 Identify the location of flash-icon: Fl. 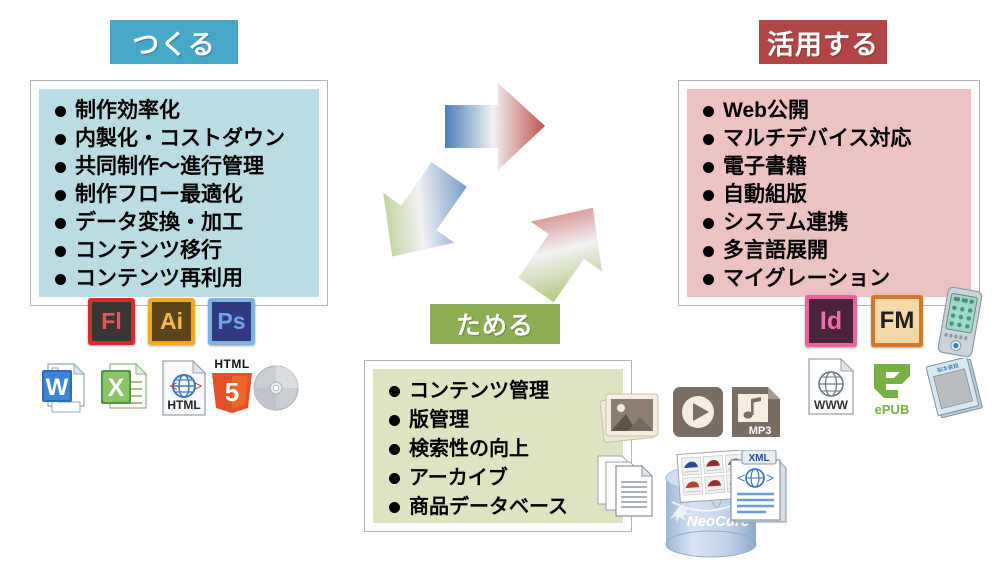
(111, 321).